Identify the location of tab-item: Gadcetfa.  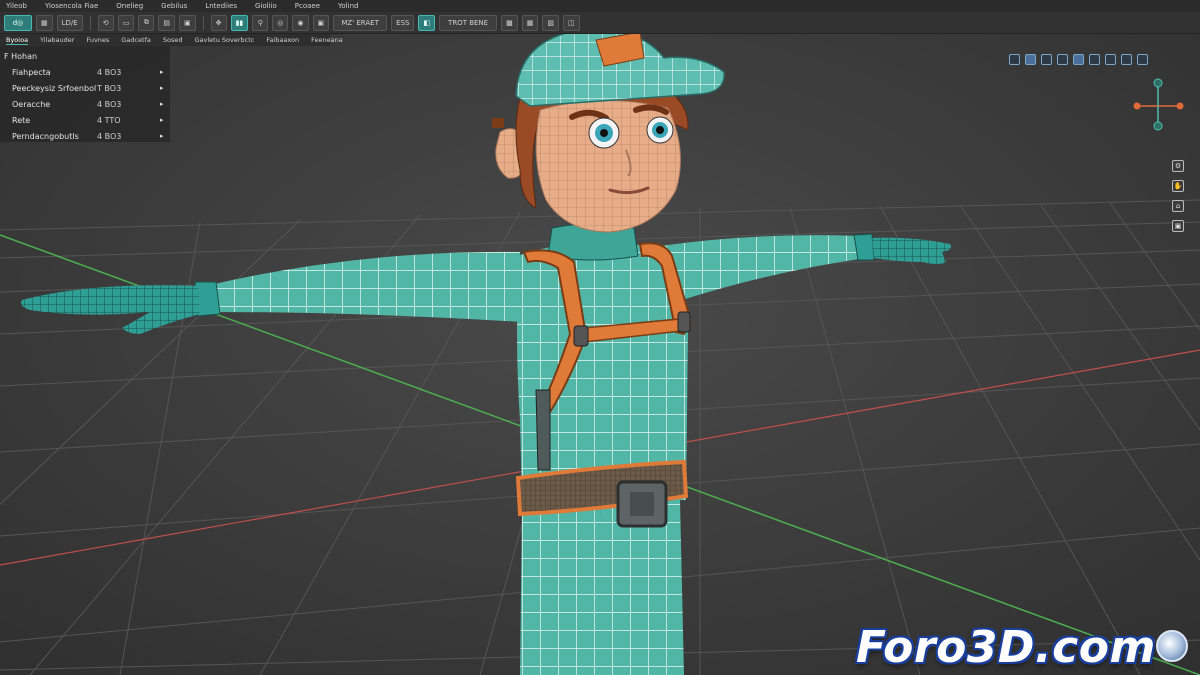
(136, 40).